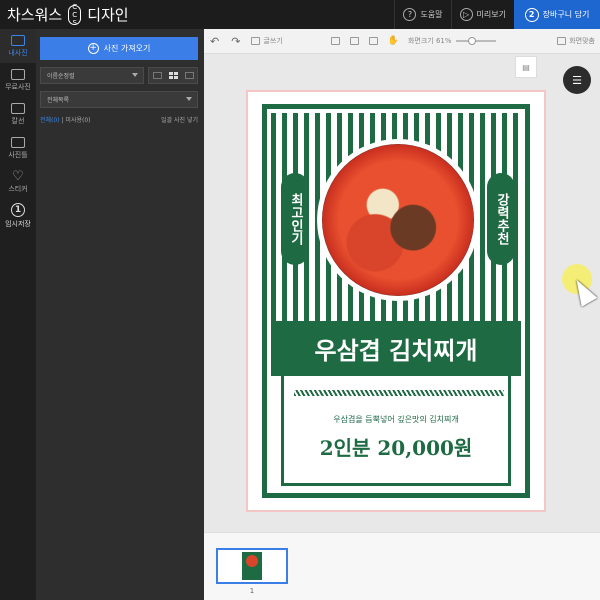 The image size is (600, 600). I want to click on page-filmstrip: 1, so click(402, 566).